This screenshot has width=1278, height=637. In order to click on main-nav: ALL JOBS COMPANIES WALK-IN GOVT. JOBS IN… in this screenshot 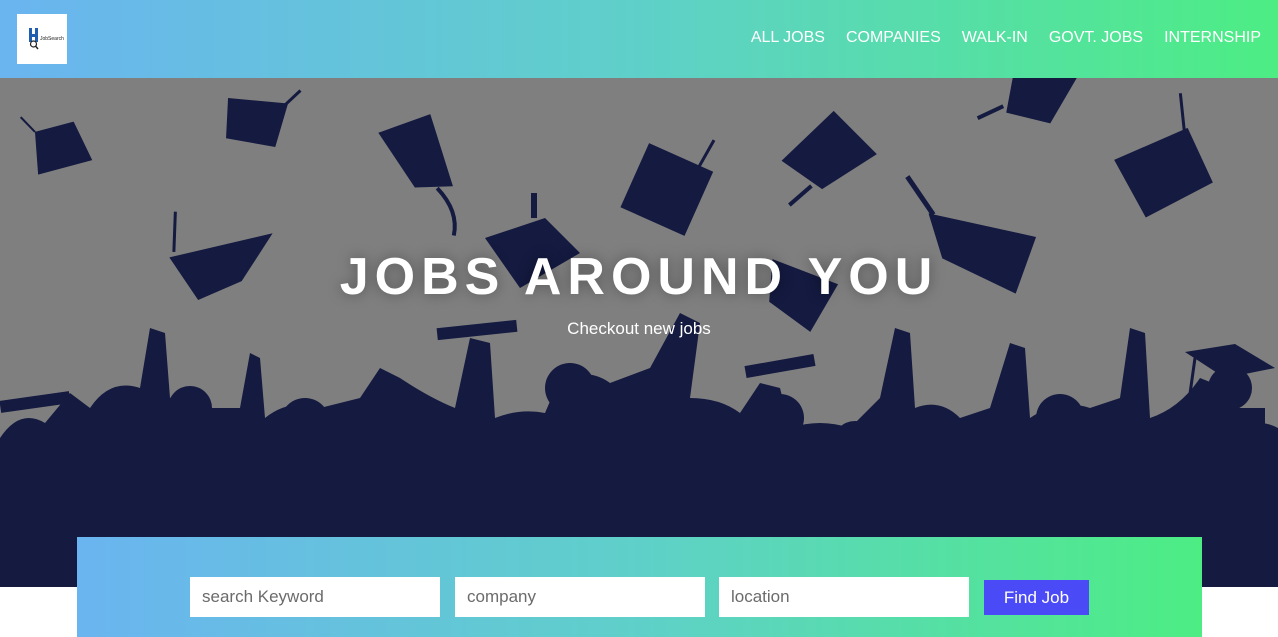, I will do `click(1006, 38)`.